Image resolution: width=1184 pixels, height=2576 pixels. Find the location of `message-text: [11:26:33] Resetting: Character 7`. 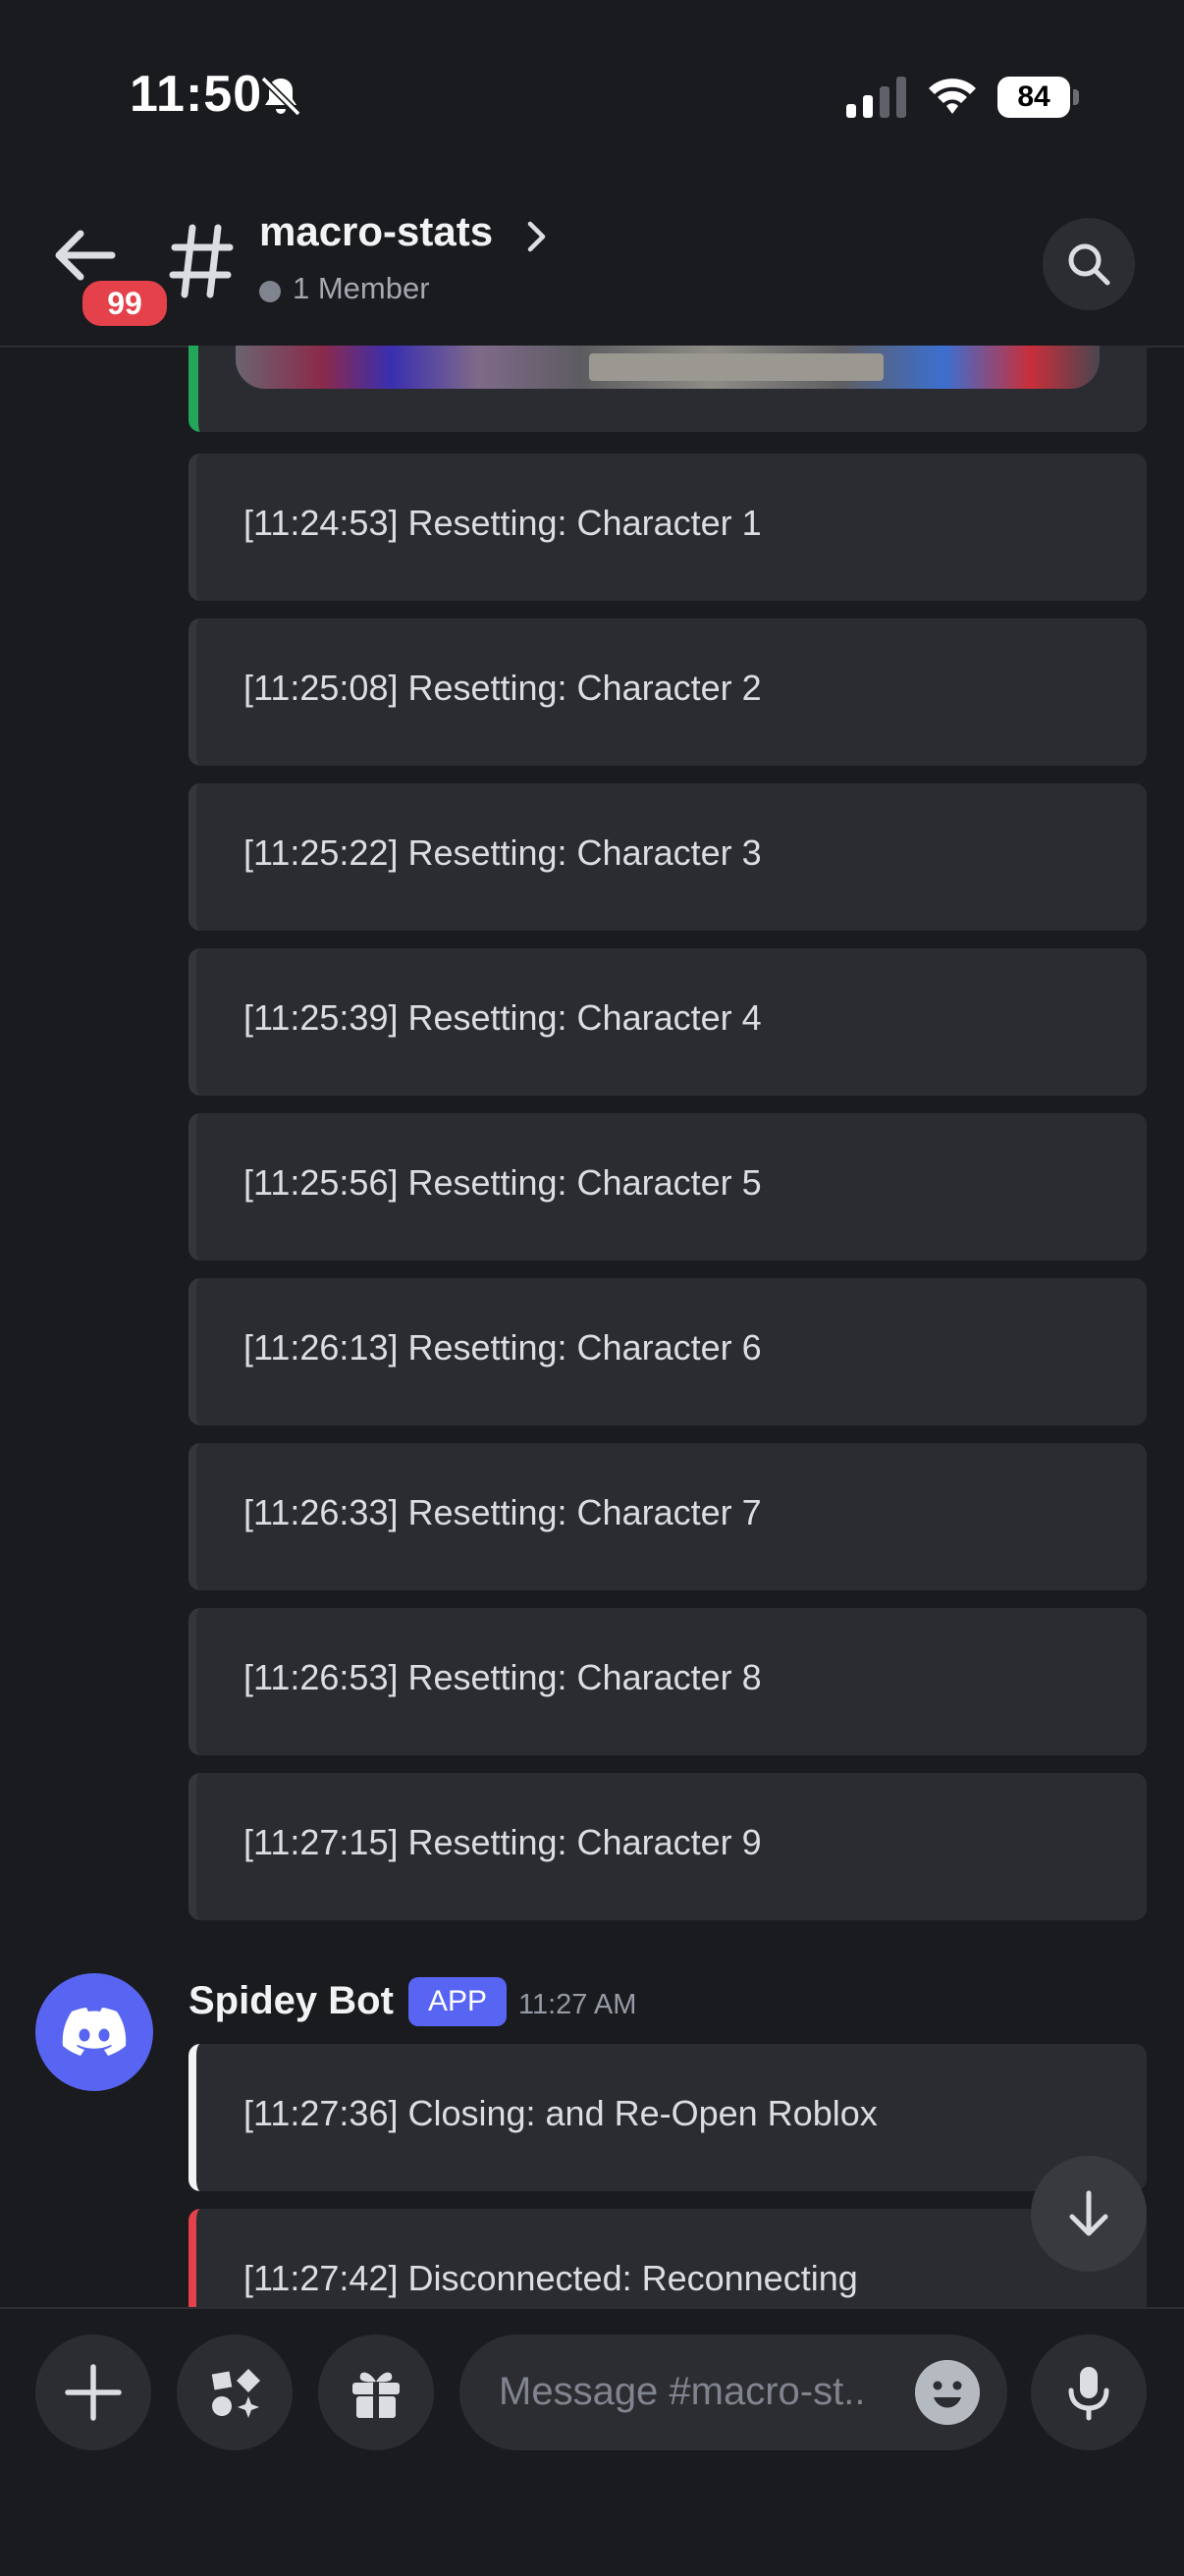

message-text: [11:26:33] Resetting: Character 7 is located at coordinates (502, 1512).